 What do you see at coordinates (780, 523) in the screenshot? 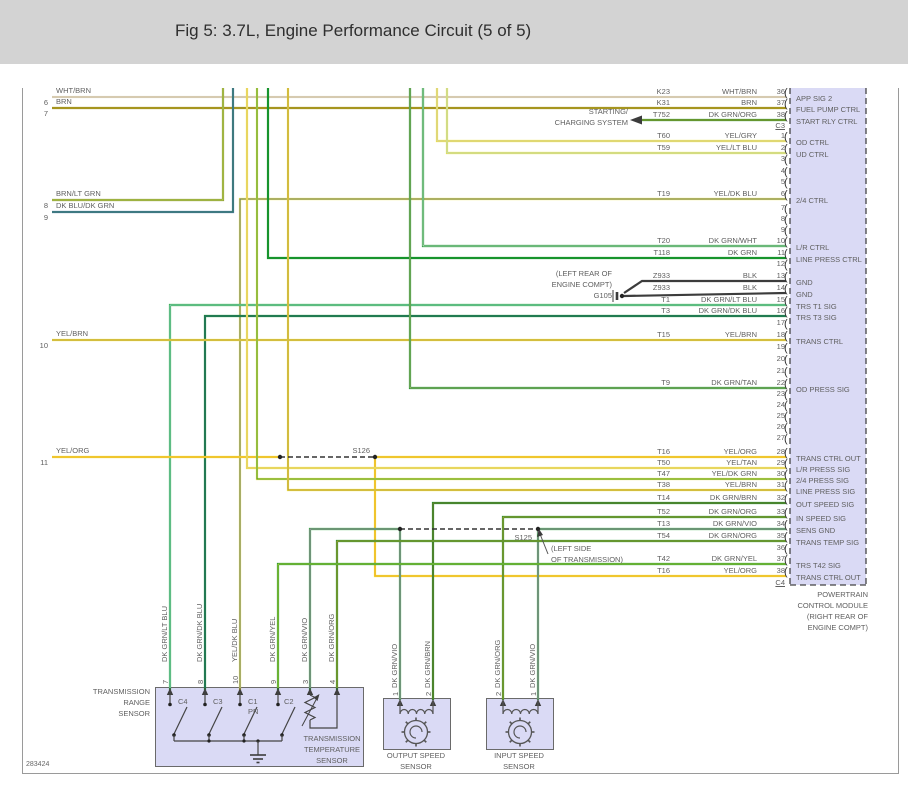
I see `pcm-pin-number: 34` at bounding box center [780, 523].